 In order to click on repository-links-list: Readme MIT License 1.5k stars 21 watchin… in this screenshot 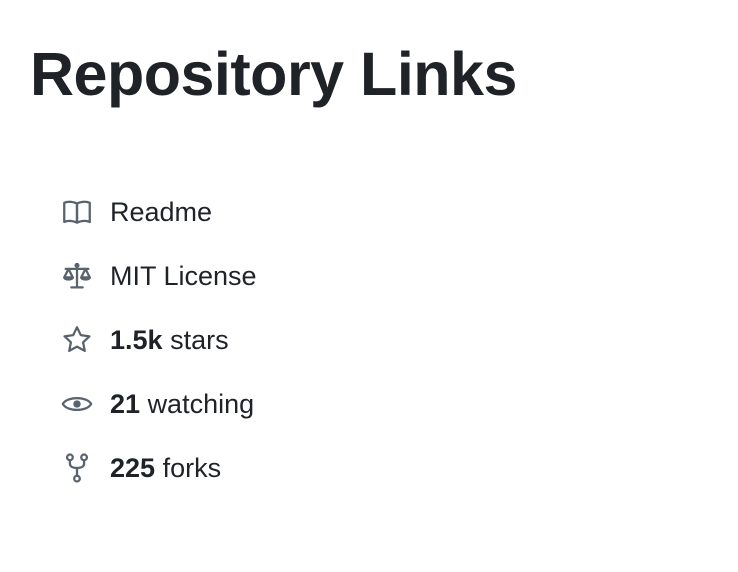, I will do `click(158, 340)`.